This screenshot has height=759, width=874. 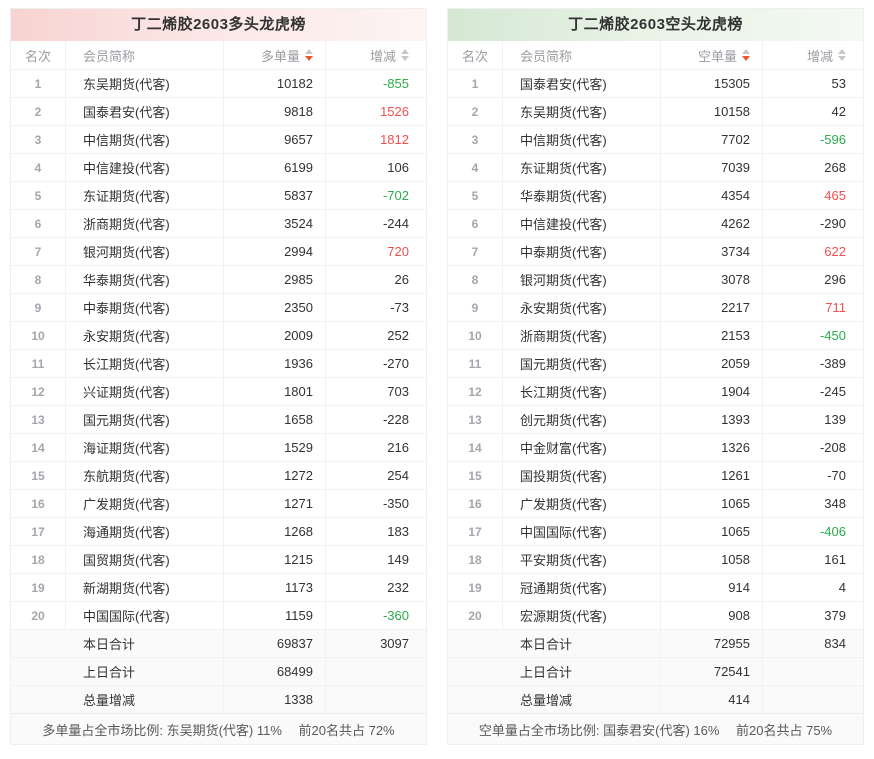 I want to click on volume-cell: 1904, so click(x=712, y=391).